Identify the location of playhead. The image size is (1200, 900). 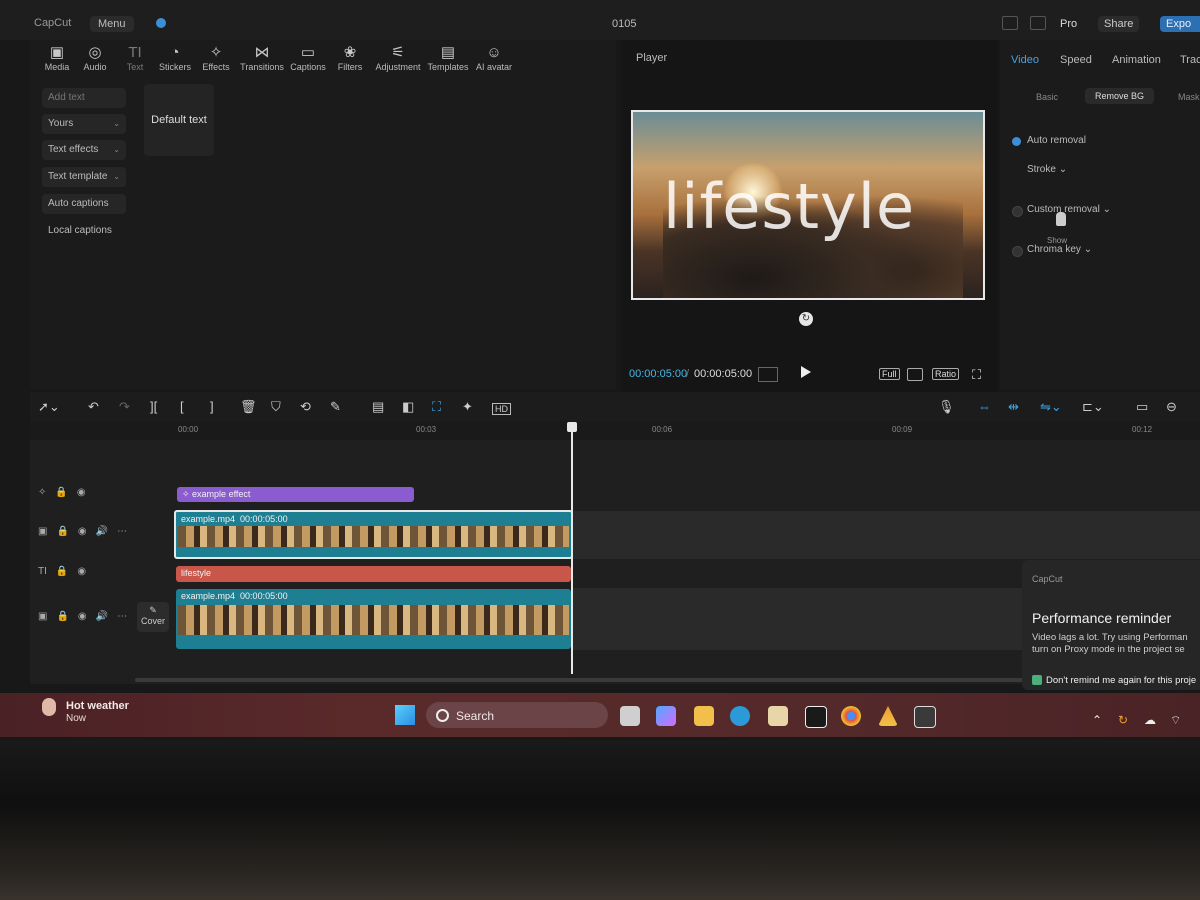
(572, 549).